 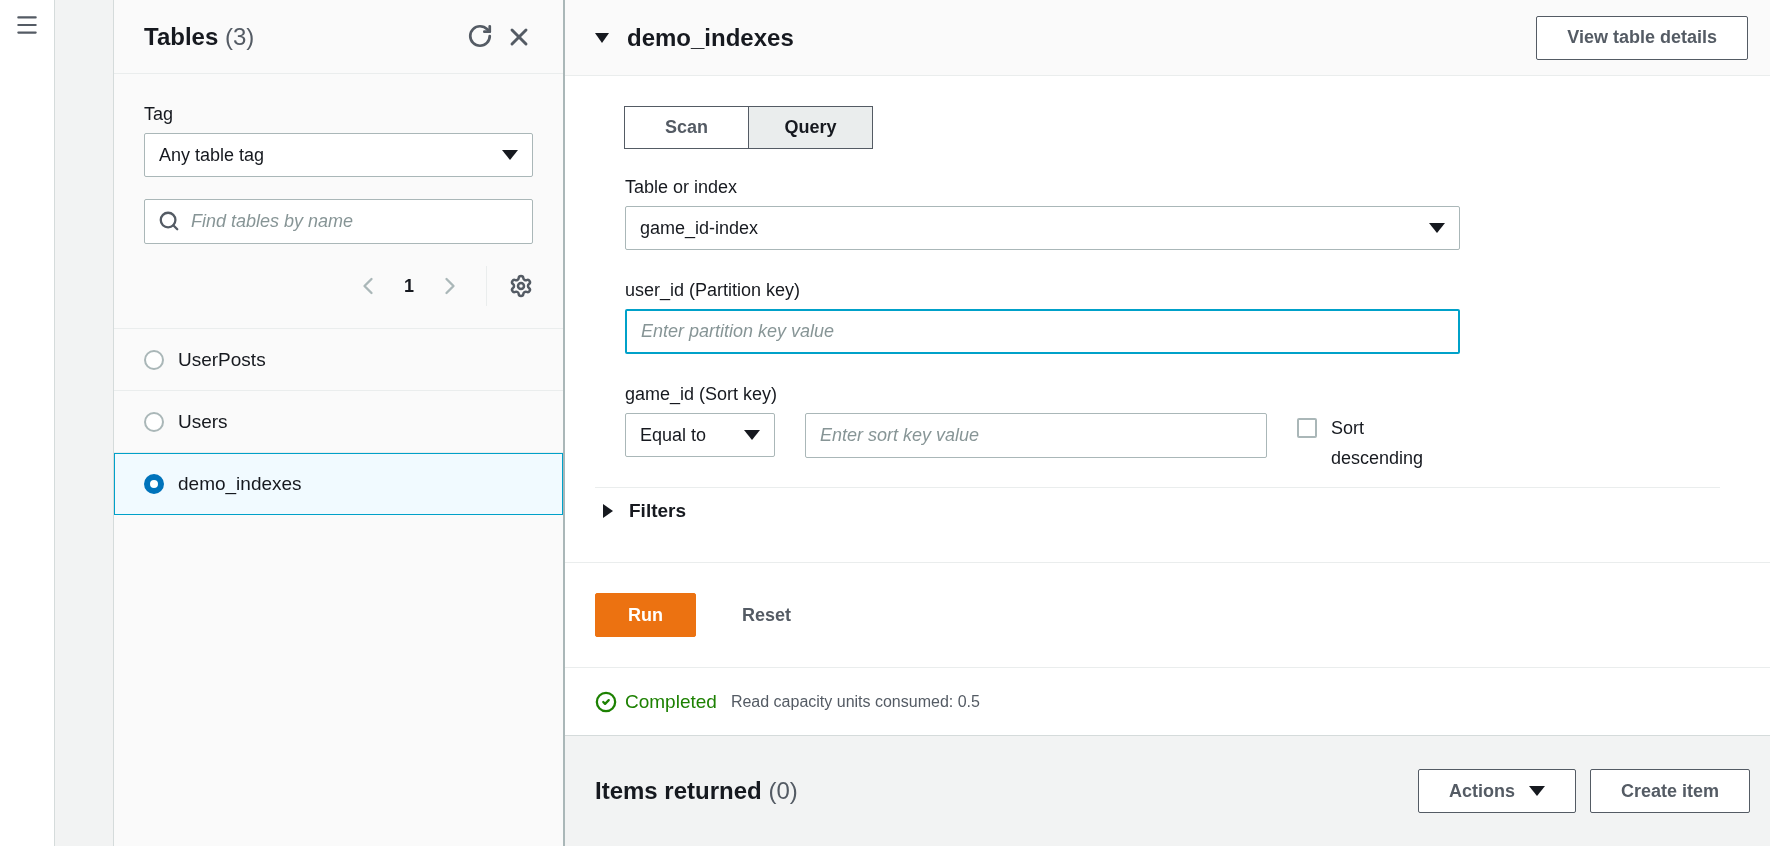 What do you see at coordinates (700, 435) in the screenshot?
I see `operator-select: Equal to` at bounding box center [700, 435].